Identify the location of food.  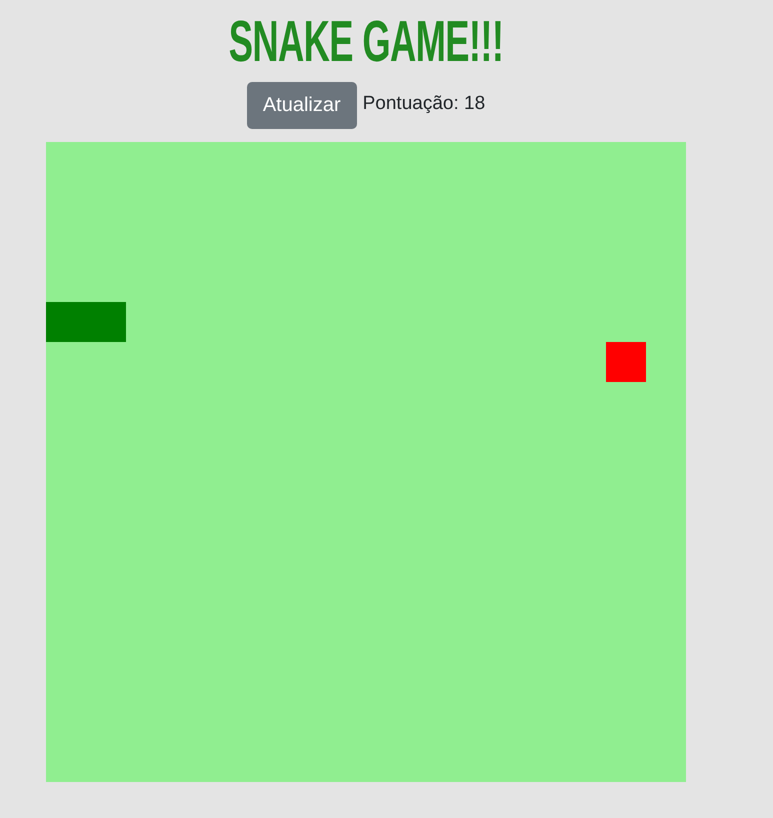
(626, 362).